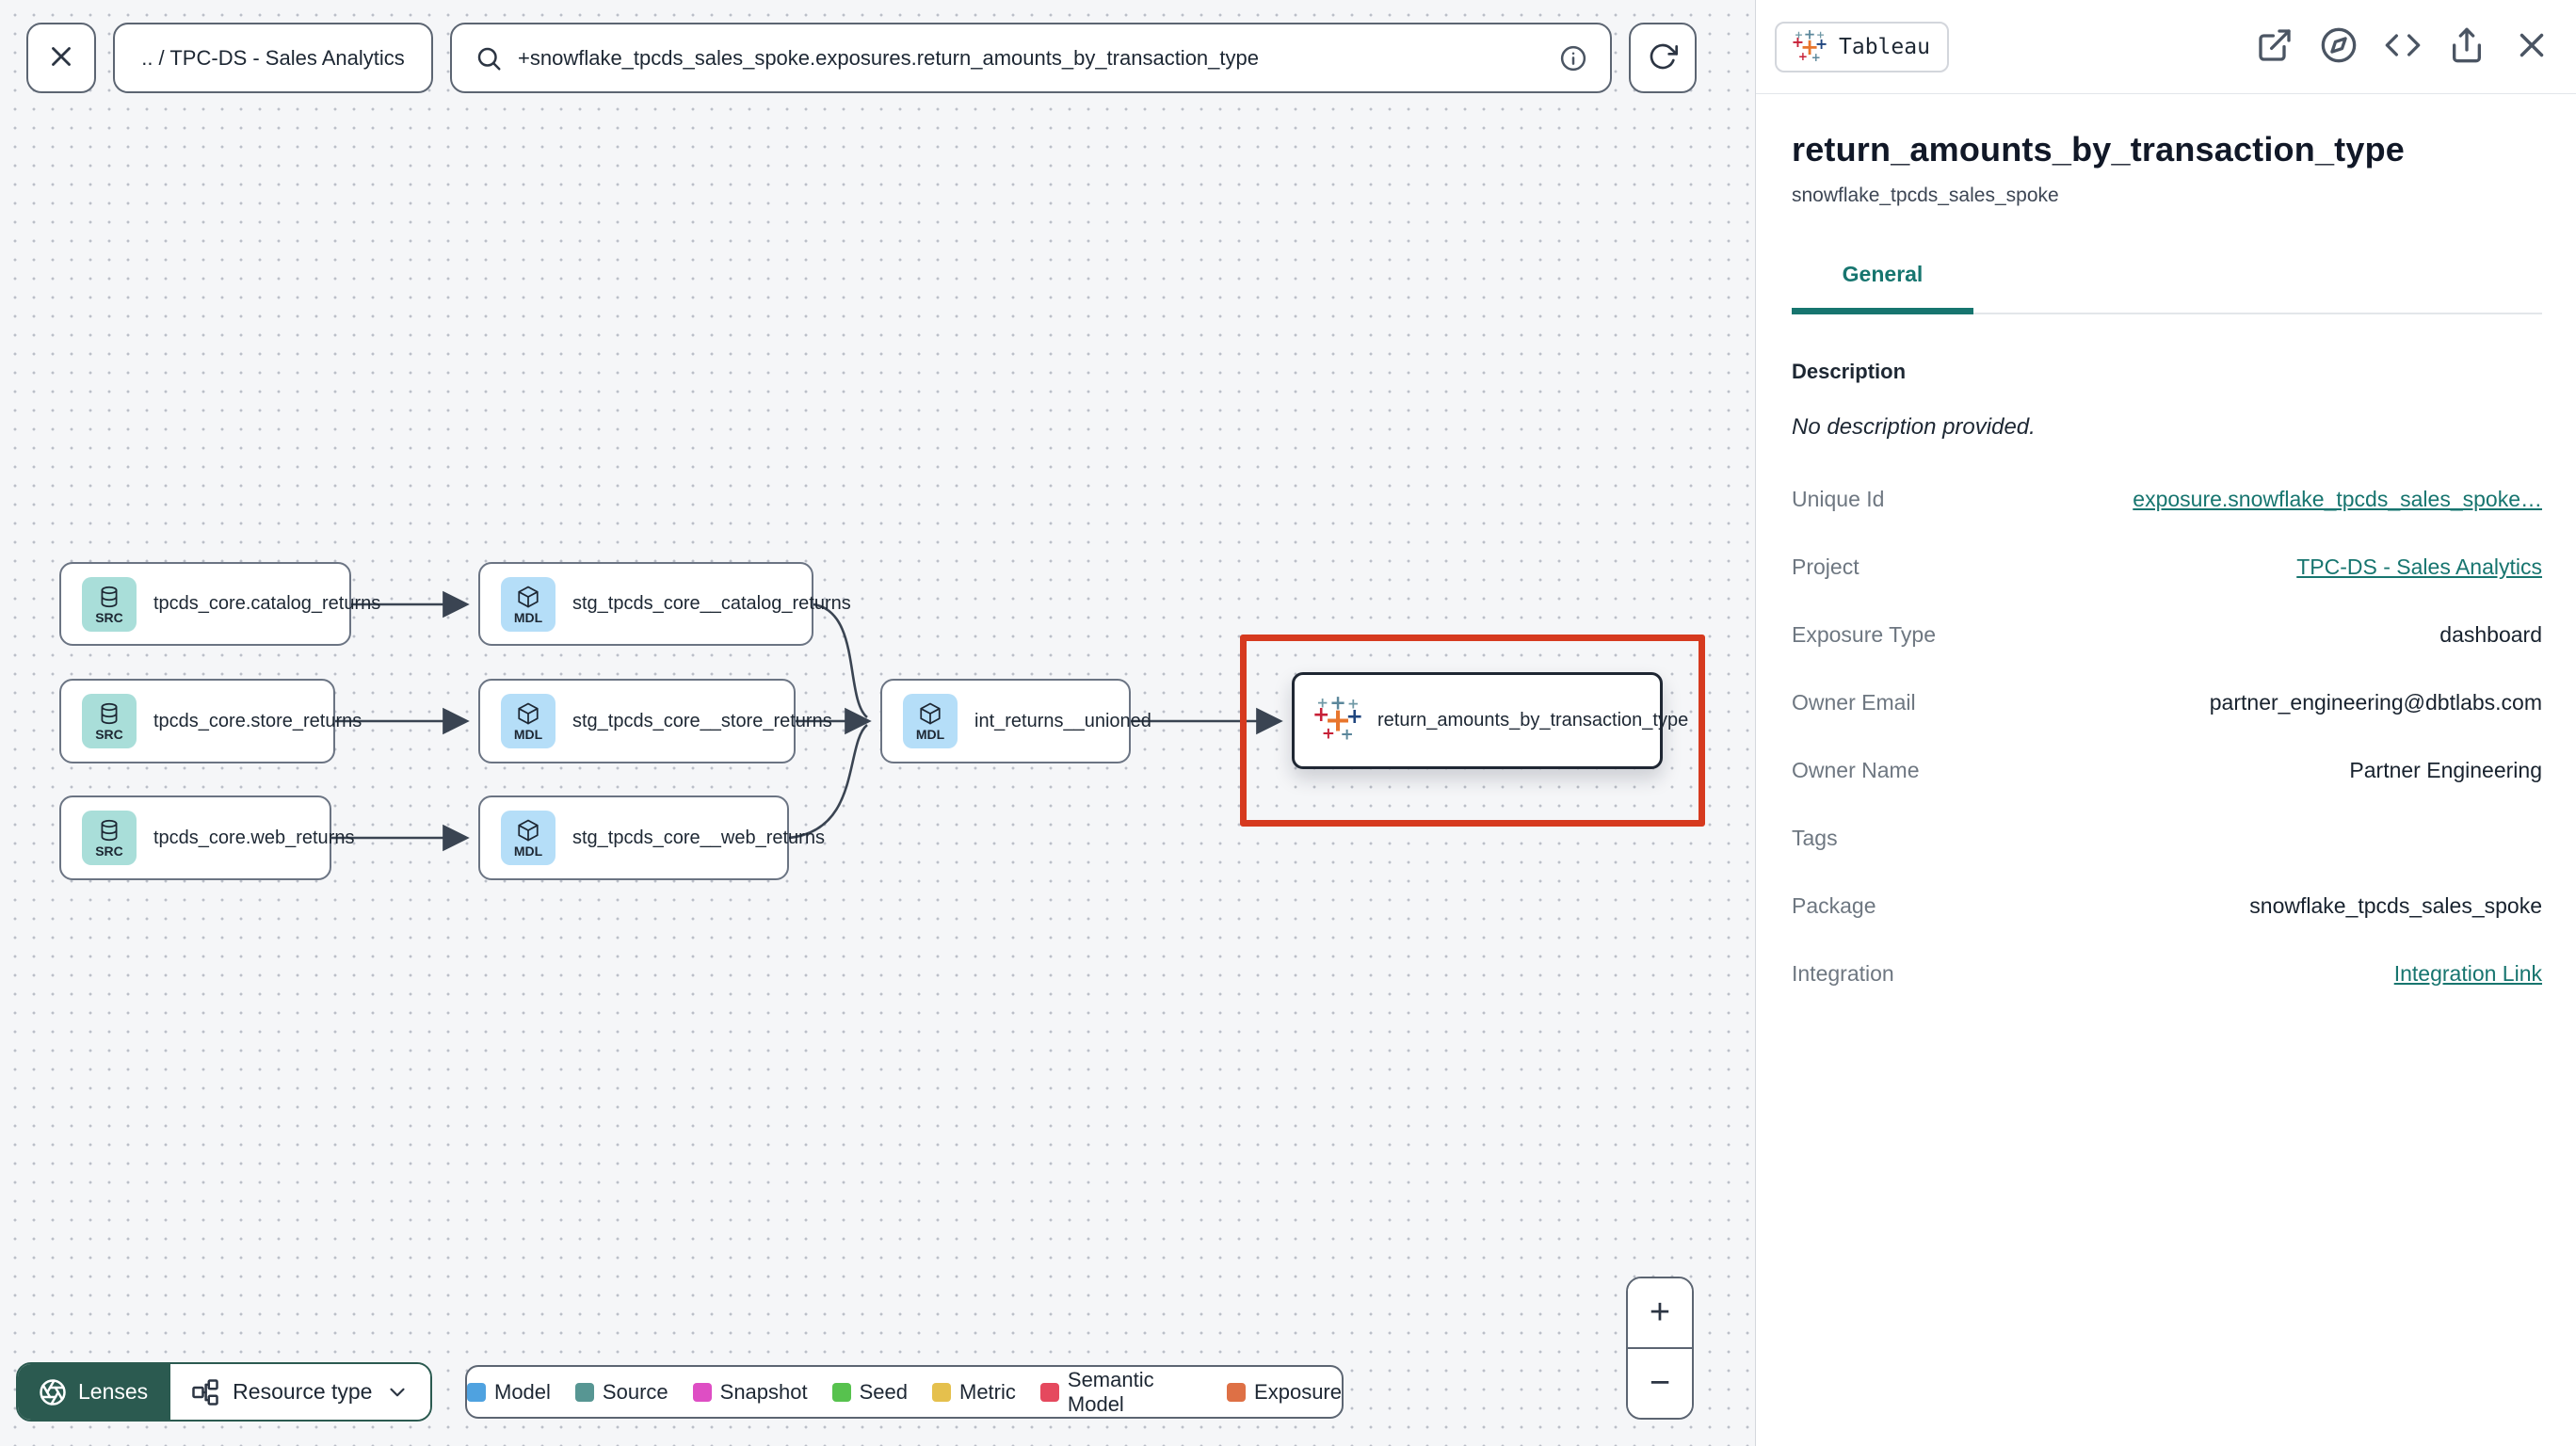 Image resolution: width=2576 pixels, height=1446 pixels. I want to click on code-icon, so click(2403, 46).